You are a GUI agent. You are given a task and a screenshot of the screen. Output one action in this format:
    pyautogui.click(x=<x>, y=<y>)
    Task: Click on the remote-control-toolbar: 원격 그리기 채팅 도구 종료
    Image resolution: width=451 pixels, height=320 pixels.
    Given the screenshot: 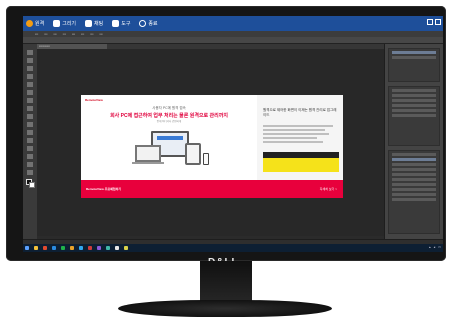 What is the action you would take?
    pyautogui.click(x=233, y=23)
    